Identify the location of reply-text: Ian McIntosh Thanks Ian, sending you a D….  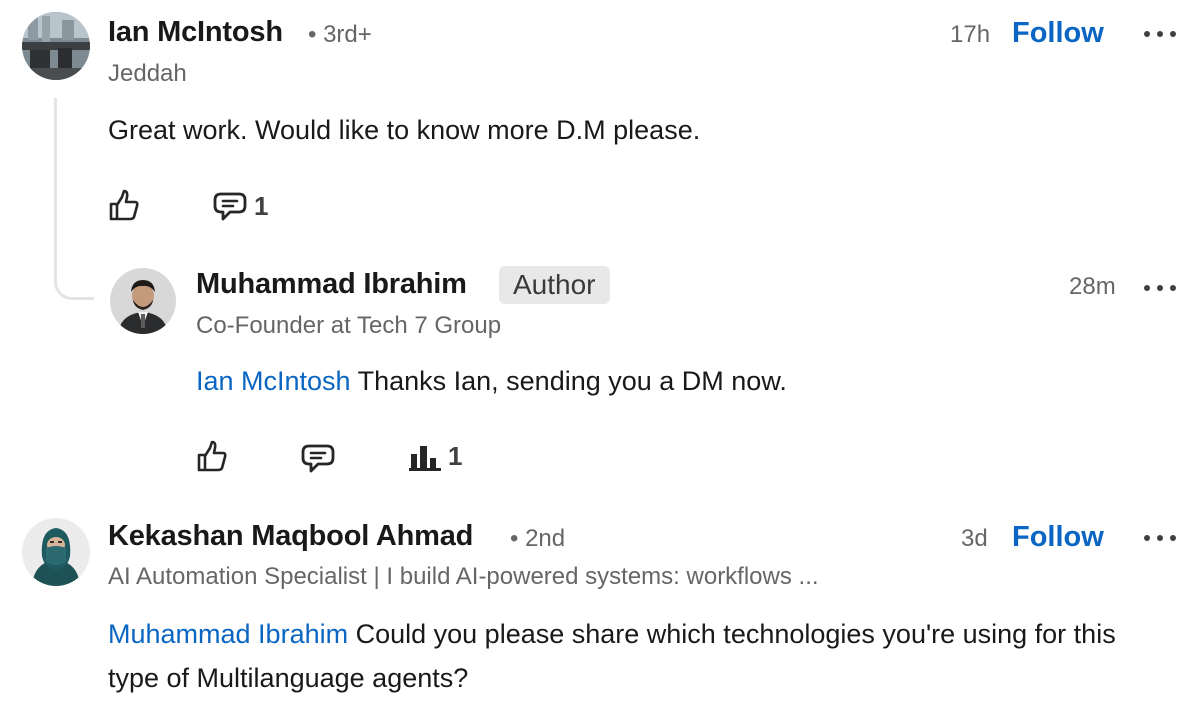
(491, 381).